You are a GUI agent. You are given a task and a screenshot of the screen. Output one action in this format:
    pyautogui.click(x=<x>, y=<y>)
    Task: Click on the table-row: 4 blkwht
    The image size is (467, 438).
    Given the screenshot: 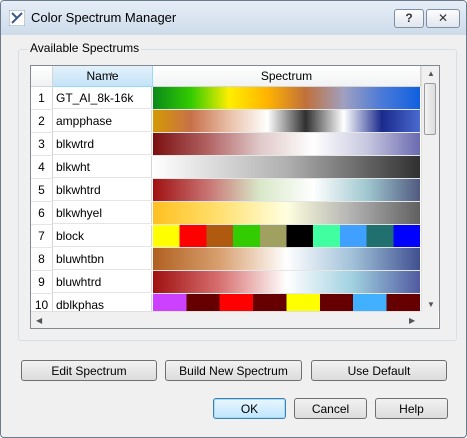 What is the action you would take?
    pyautogui.click(x=226, y=167)
    